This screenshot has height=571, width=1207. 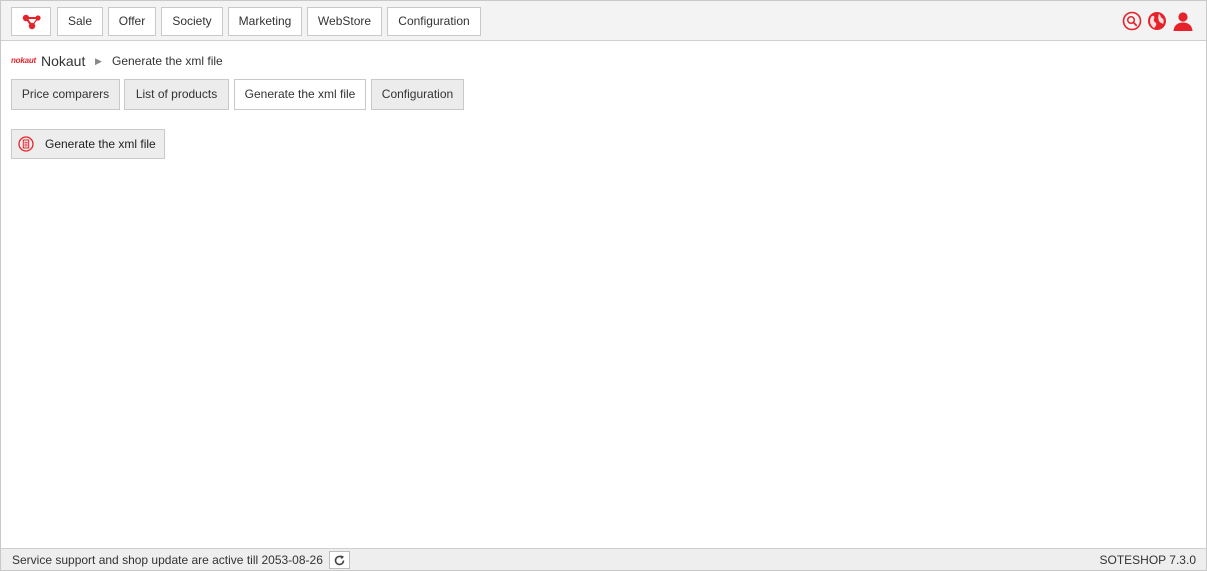 I want to click on menu-sale: Sale, so click(x=80, y=21).